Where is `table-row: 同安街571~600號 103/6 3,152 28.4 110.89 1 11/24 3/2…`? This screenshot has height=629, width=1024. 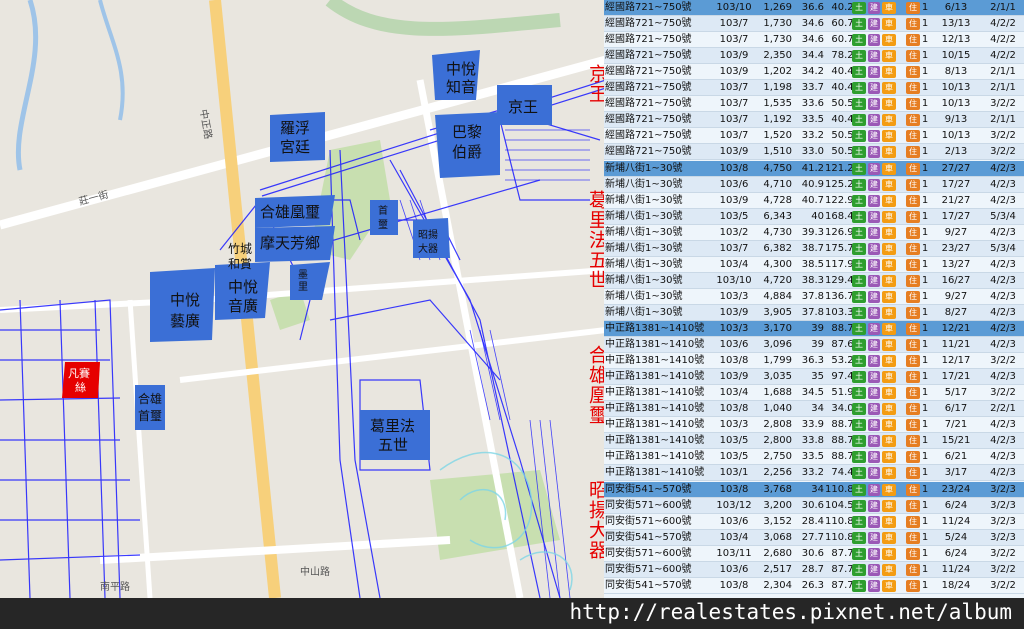 table-row: 同安街571~600號 103/6 3,152 28.4 110.89 1 11/24 3/2… is located at coordinates (814, 522).